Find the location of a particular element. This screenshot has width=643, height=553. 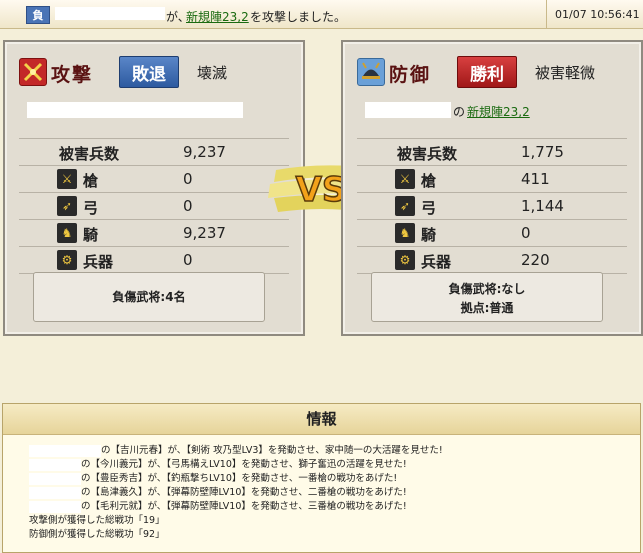

timestamp: 01/07 10:56:41 is located at coordinates (597, 14).